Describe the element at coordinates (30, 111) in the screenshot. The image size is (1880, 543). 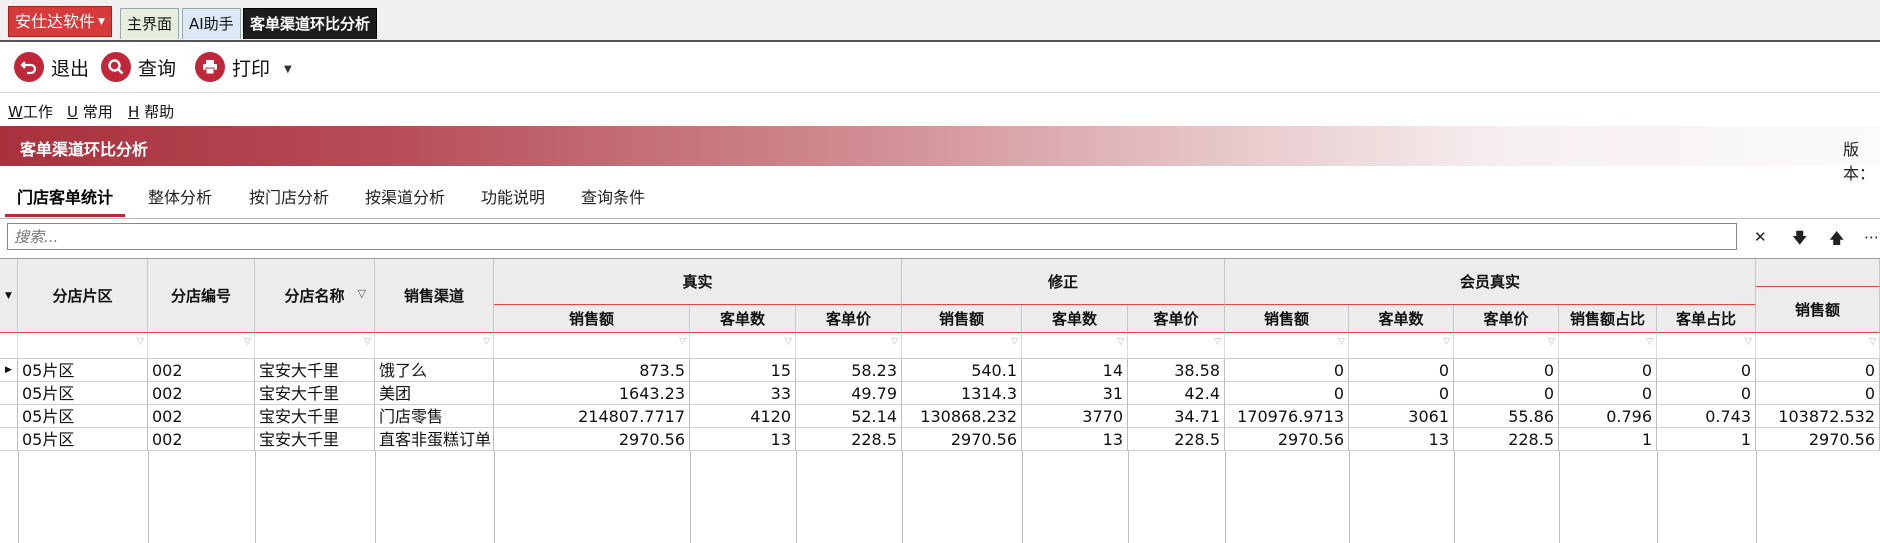
I see `menu-work: W工作` at that location.